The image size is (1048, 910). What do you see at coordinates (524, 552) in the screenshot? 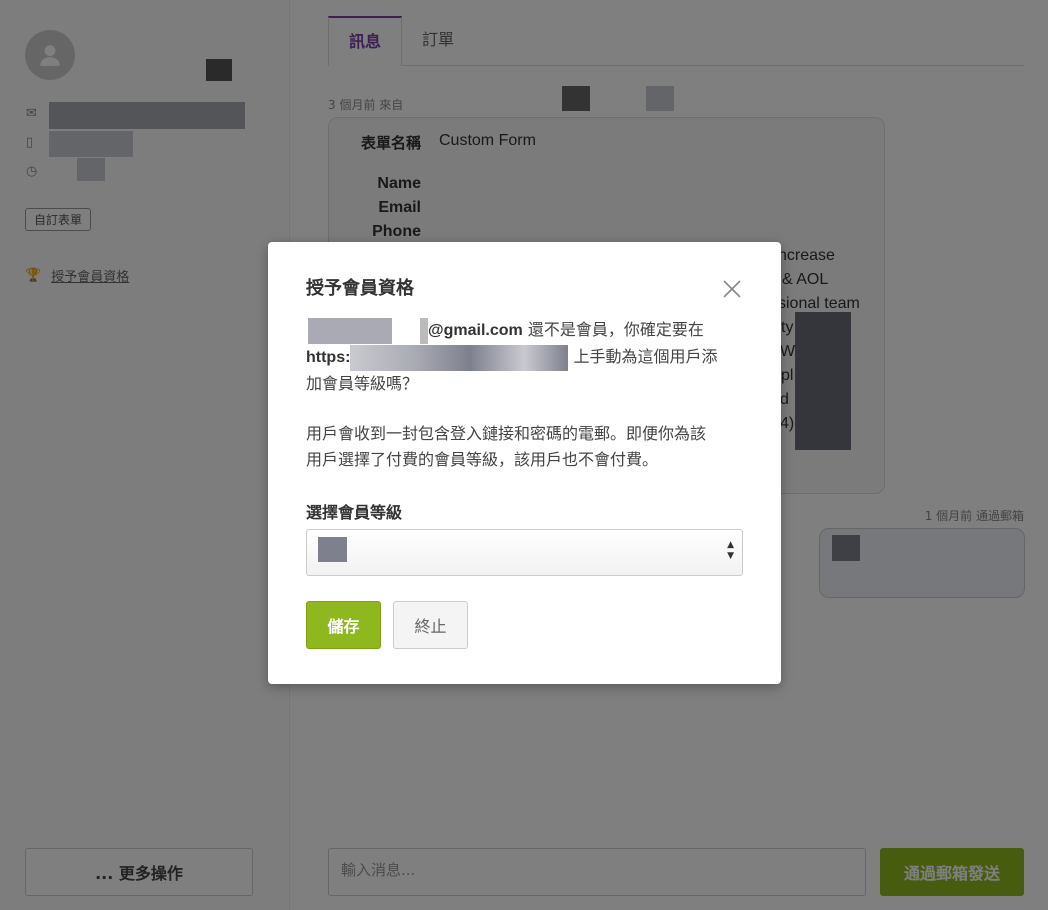
I see `membership-level-select: ▲ ▼` at bounding box center [524, 552].